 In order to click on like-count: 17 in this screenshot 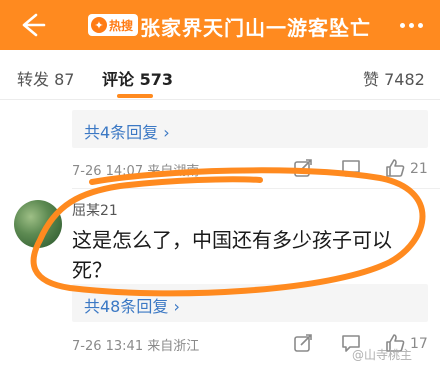, I will do `click(419, 344)`.